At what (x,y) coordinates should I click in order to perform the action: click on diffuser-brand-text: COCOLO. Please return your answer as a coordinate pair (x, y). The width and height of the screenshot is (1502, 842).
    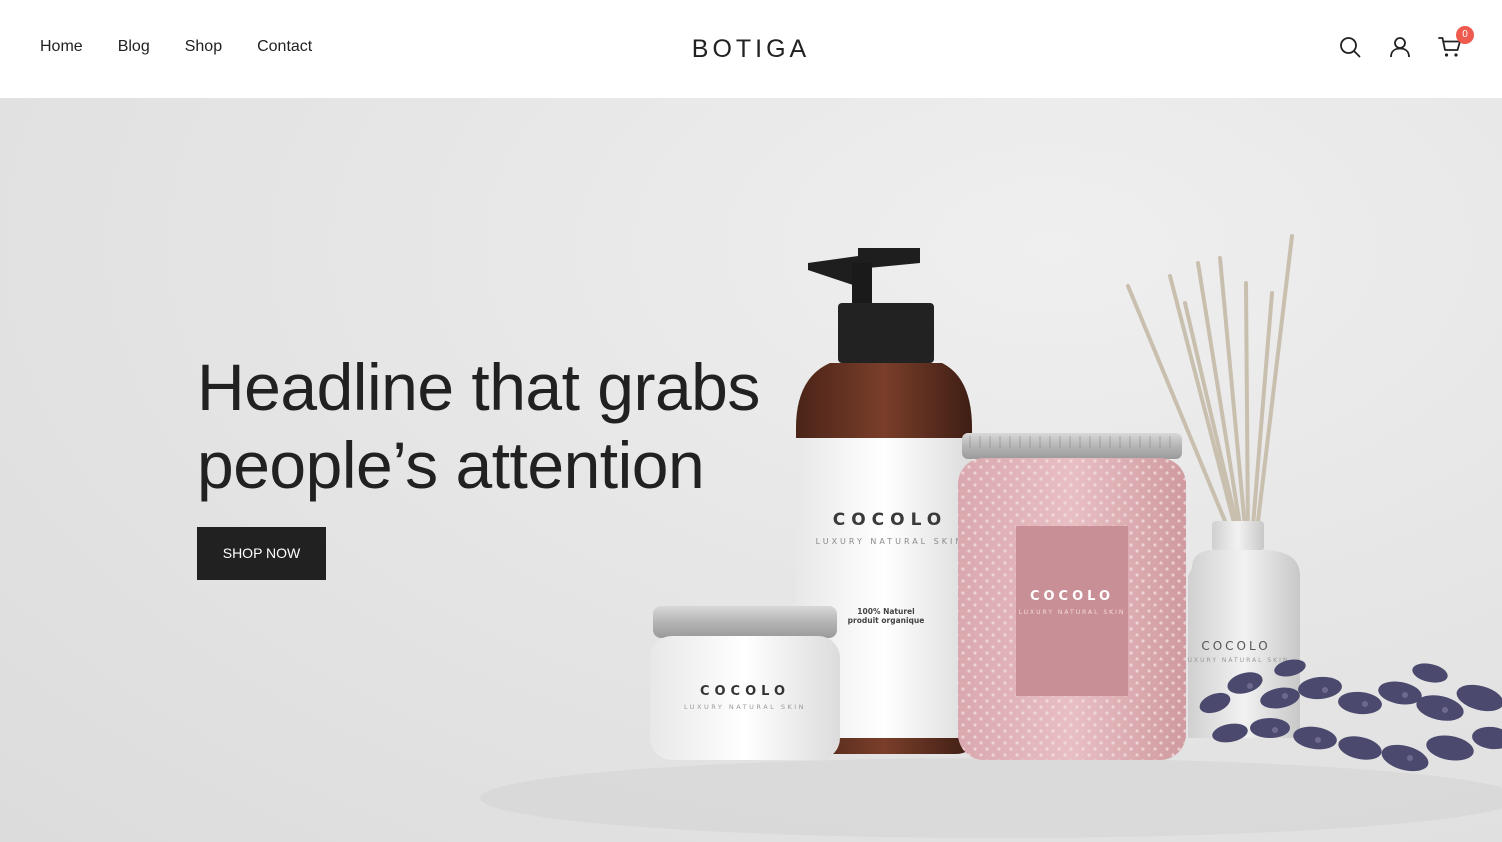
    Looking at the image, I should click on (1235, 646).